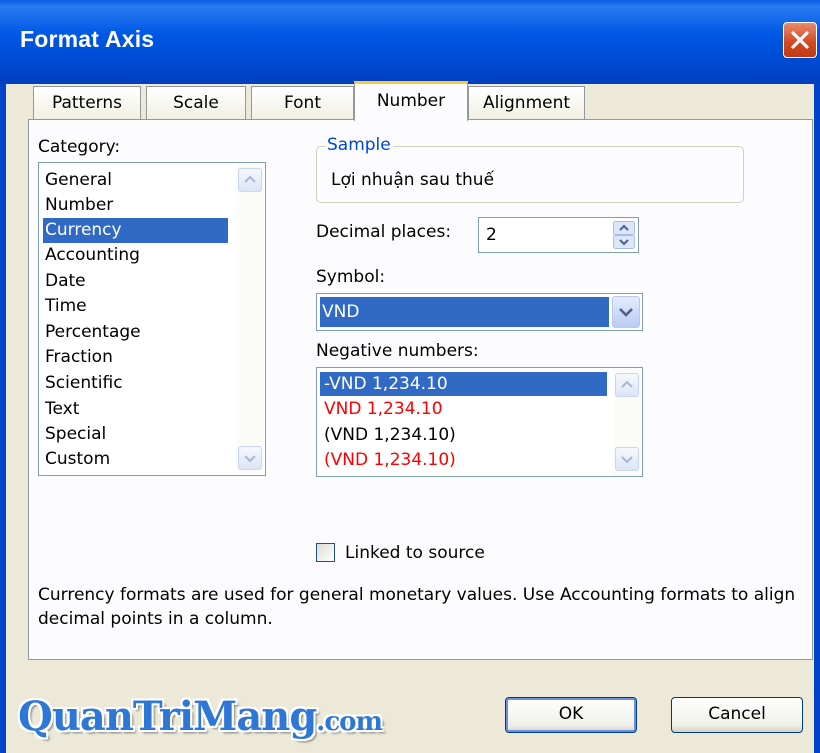  What do you see at coordinates (76, 459) in the screenshot?
I see `category-item-custom: Custom` at bounding box center [76, 459].